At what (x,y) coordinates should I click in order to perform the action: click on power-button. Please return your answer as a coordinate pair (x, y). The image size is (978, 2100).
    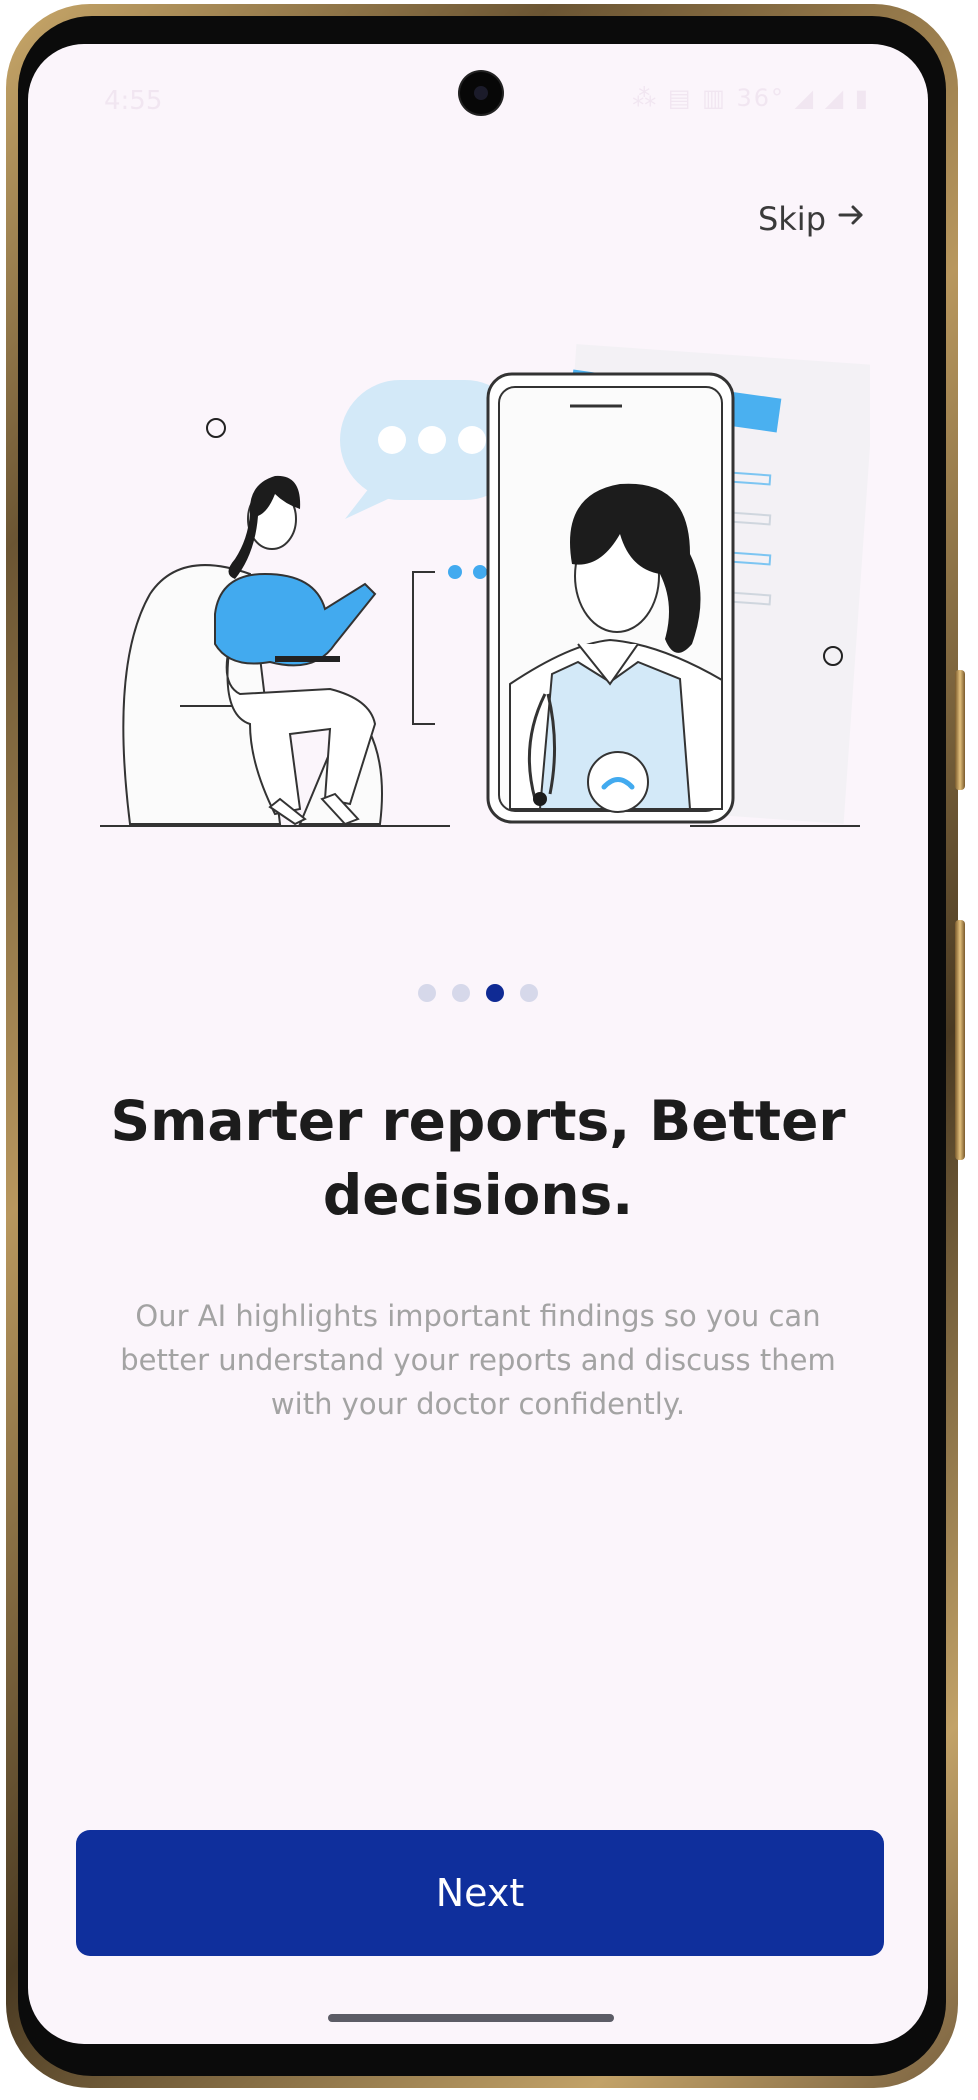
    Looking at the image, I should click on (960, 730).